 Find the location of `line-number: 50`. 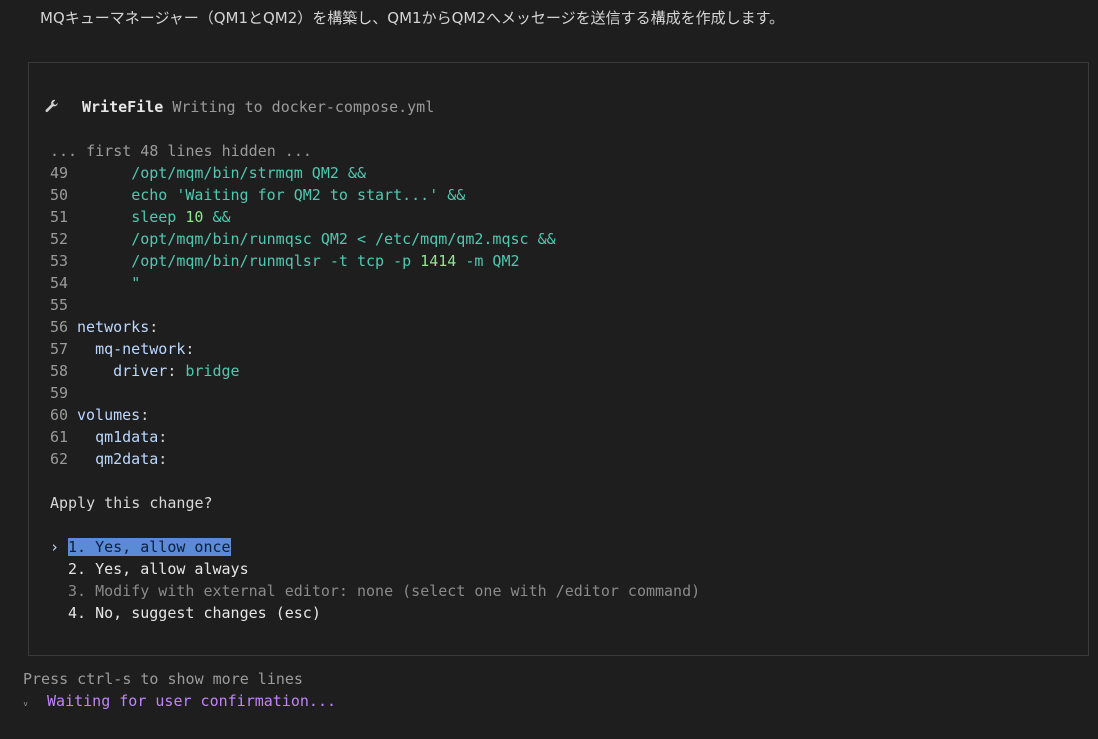

line-number: 50 is located at coordinates (59, 195).